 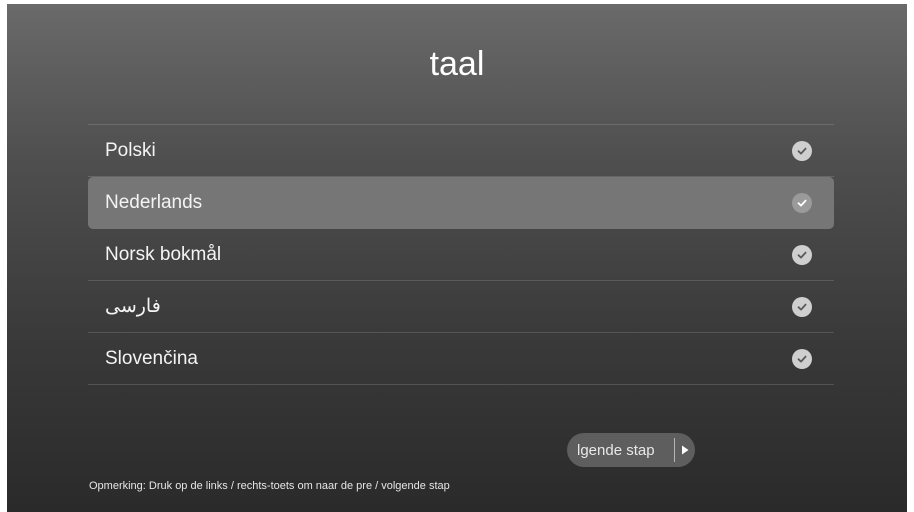 I want to click on language-item-farsi: فارسی, so click(x=461, y=307).